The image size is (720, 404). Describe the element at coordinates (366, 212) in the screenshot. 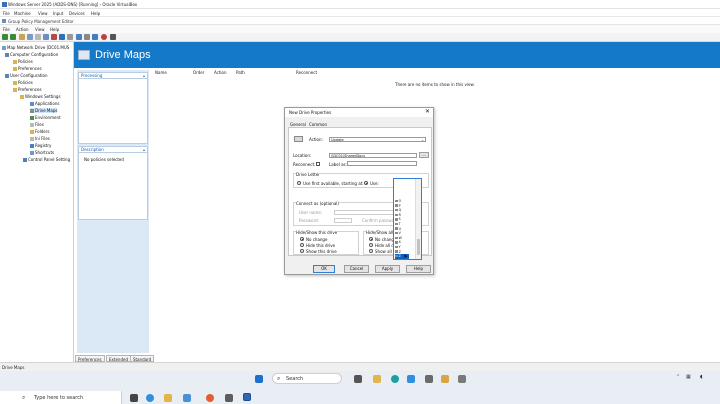

I see `user-name-field` at that location.